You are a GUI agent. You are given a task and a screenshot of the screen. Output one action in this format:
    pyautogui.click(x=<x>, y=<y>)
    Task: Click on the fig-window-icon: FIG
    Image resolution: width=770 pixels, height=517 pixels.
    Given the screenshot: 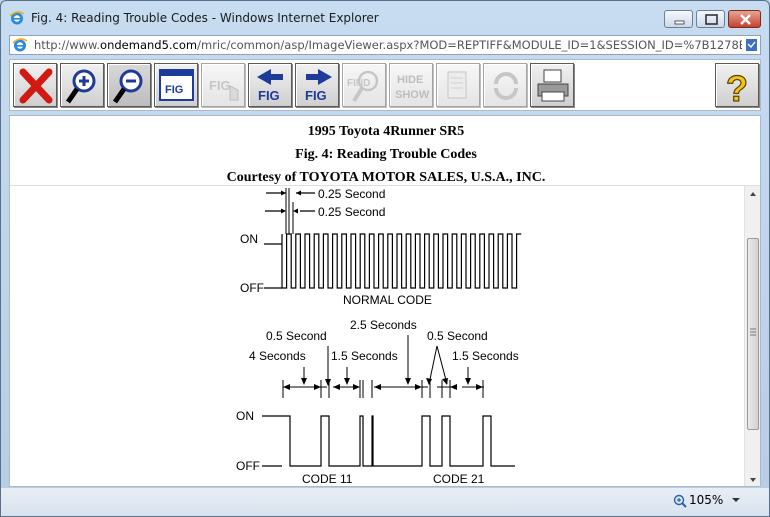 What is the action you would take?
    pyautogui.click(x=176, y=85)
    